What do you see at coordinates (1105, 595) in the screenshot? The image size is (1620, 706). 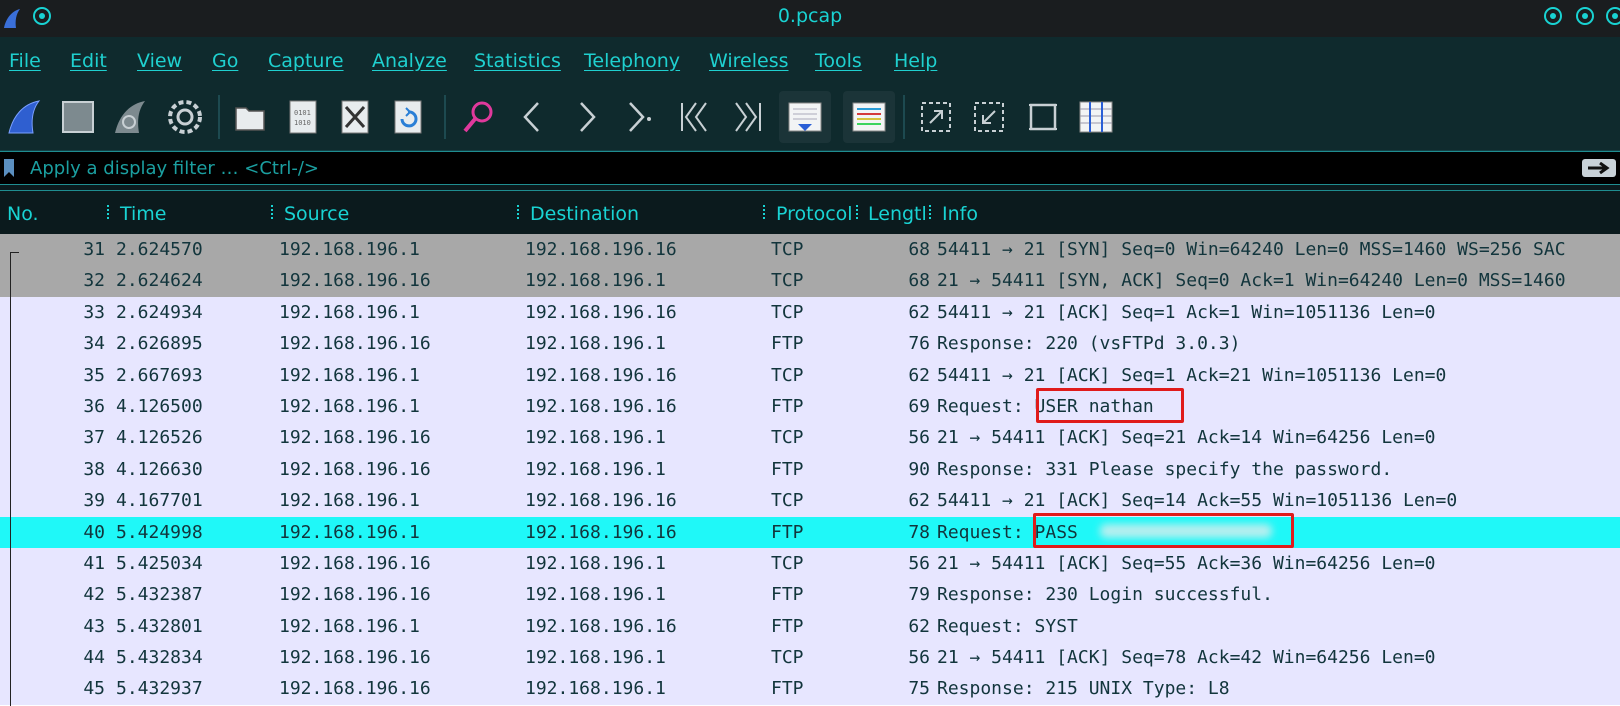 I see `packet-info: Response: 230 Login successful.` at bounding box center [1105, 595].